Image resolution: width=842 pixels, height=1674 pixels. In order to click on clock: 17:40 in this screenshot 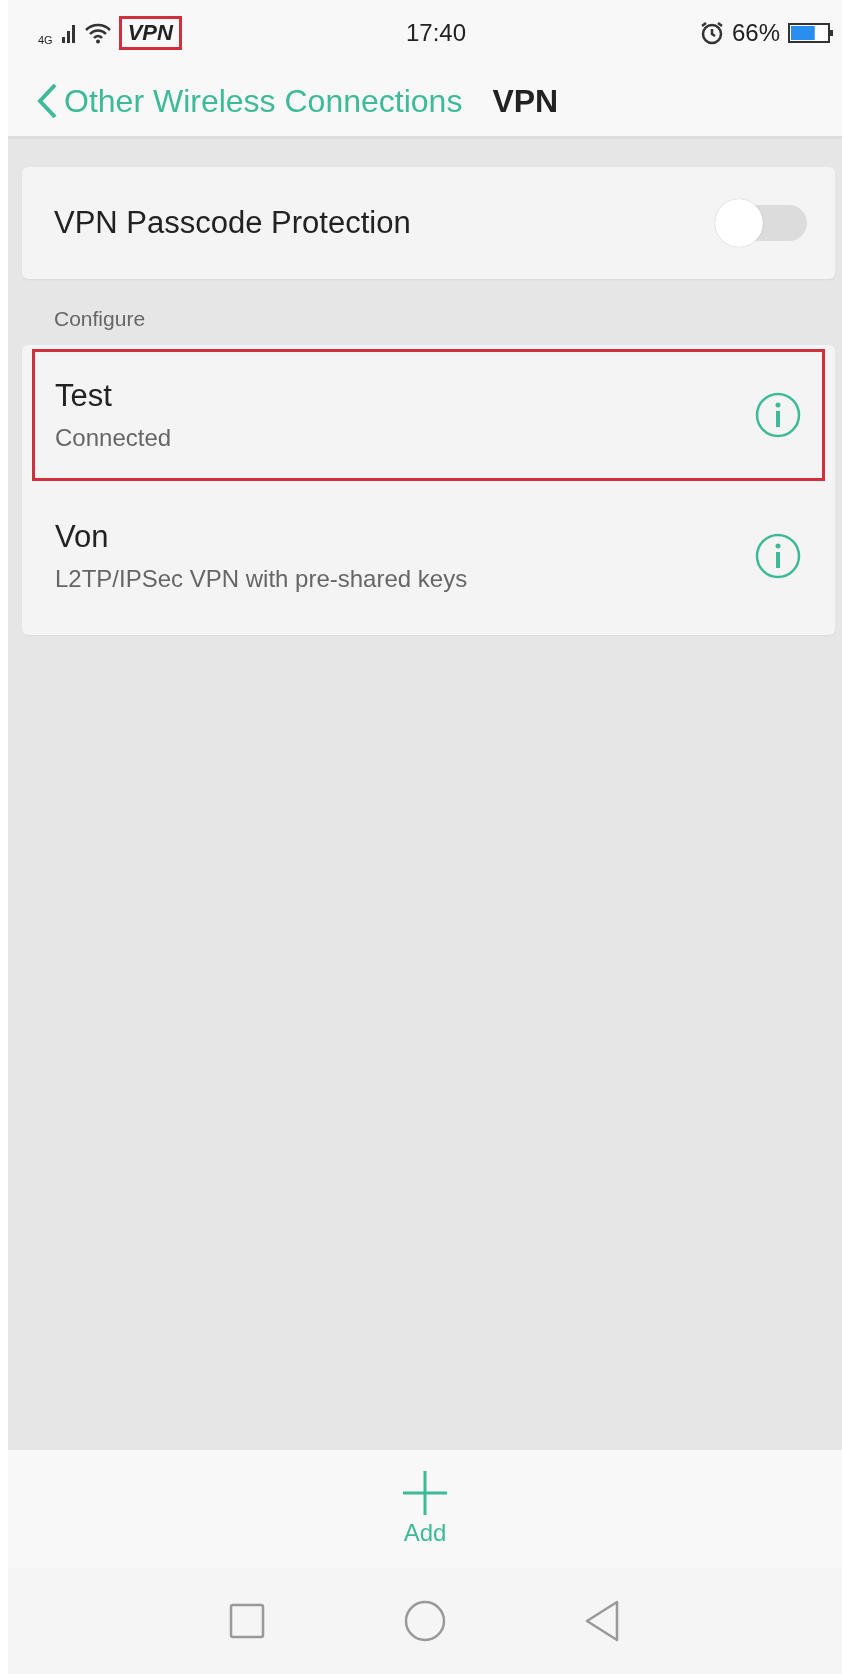, I will do `click(436, 33)`.